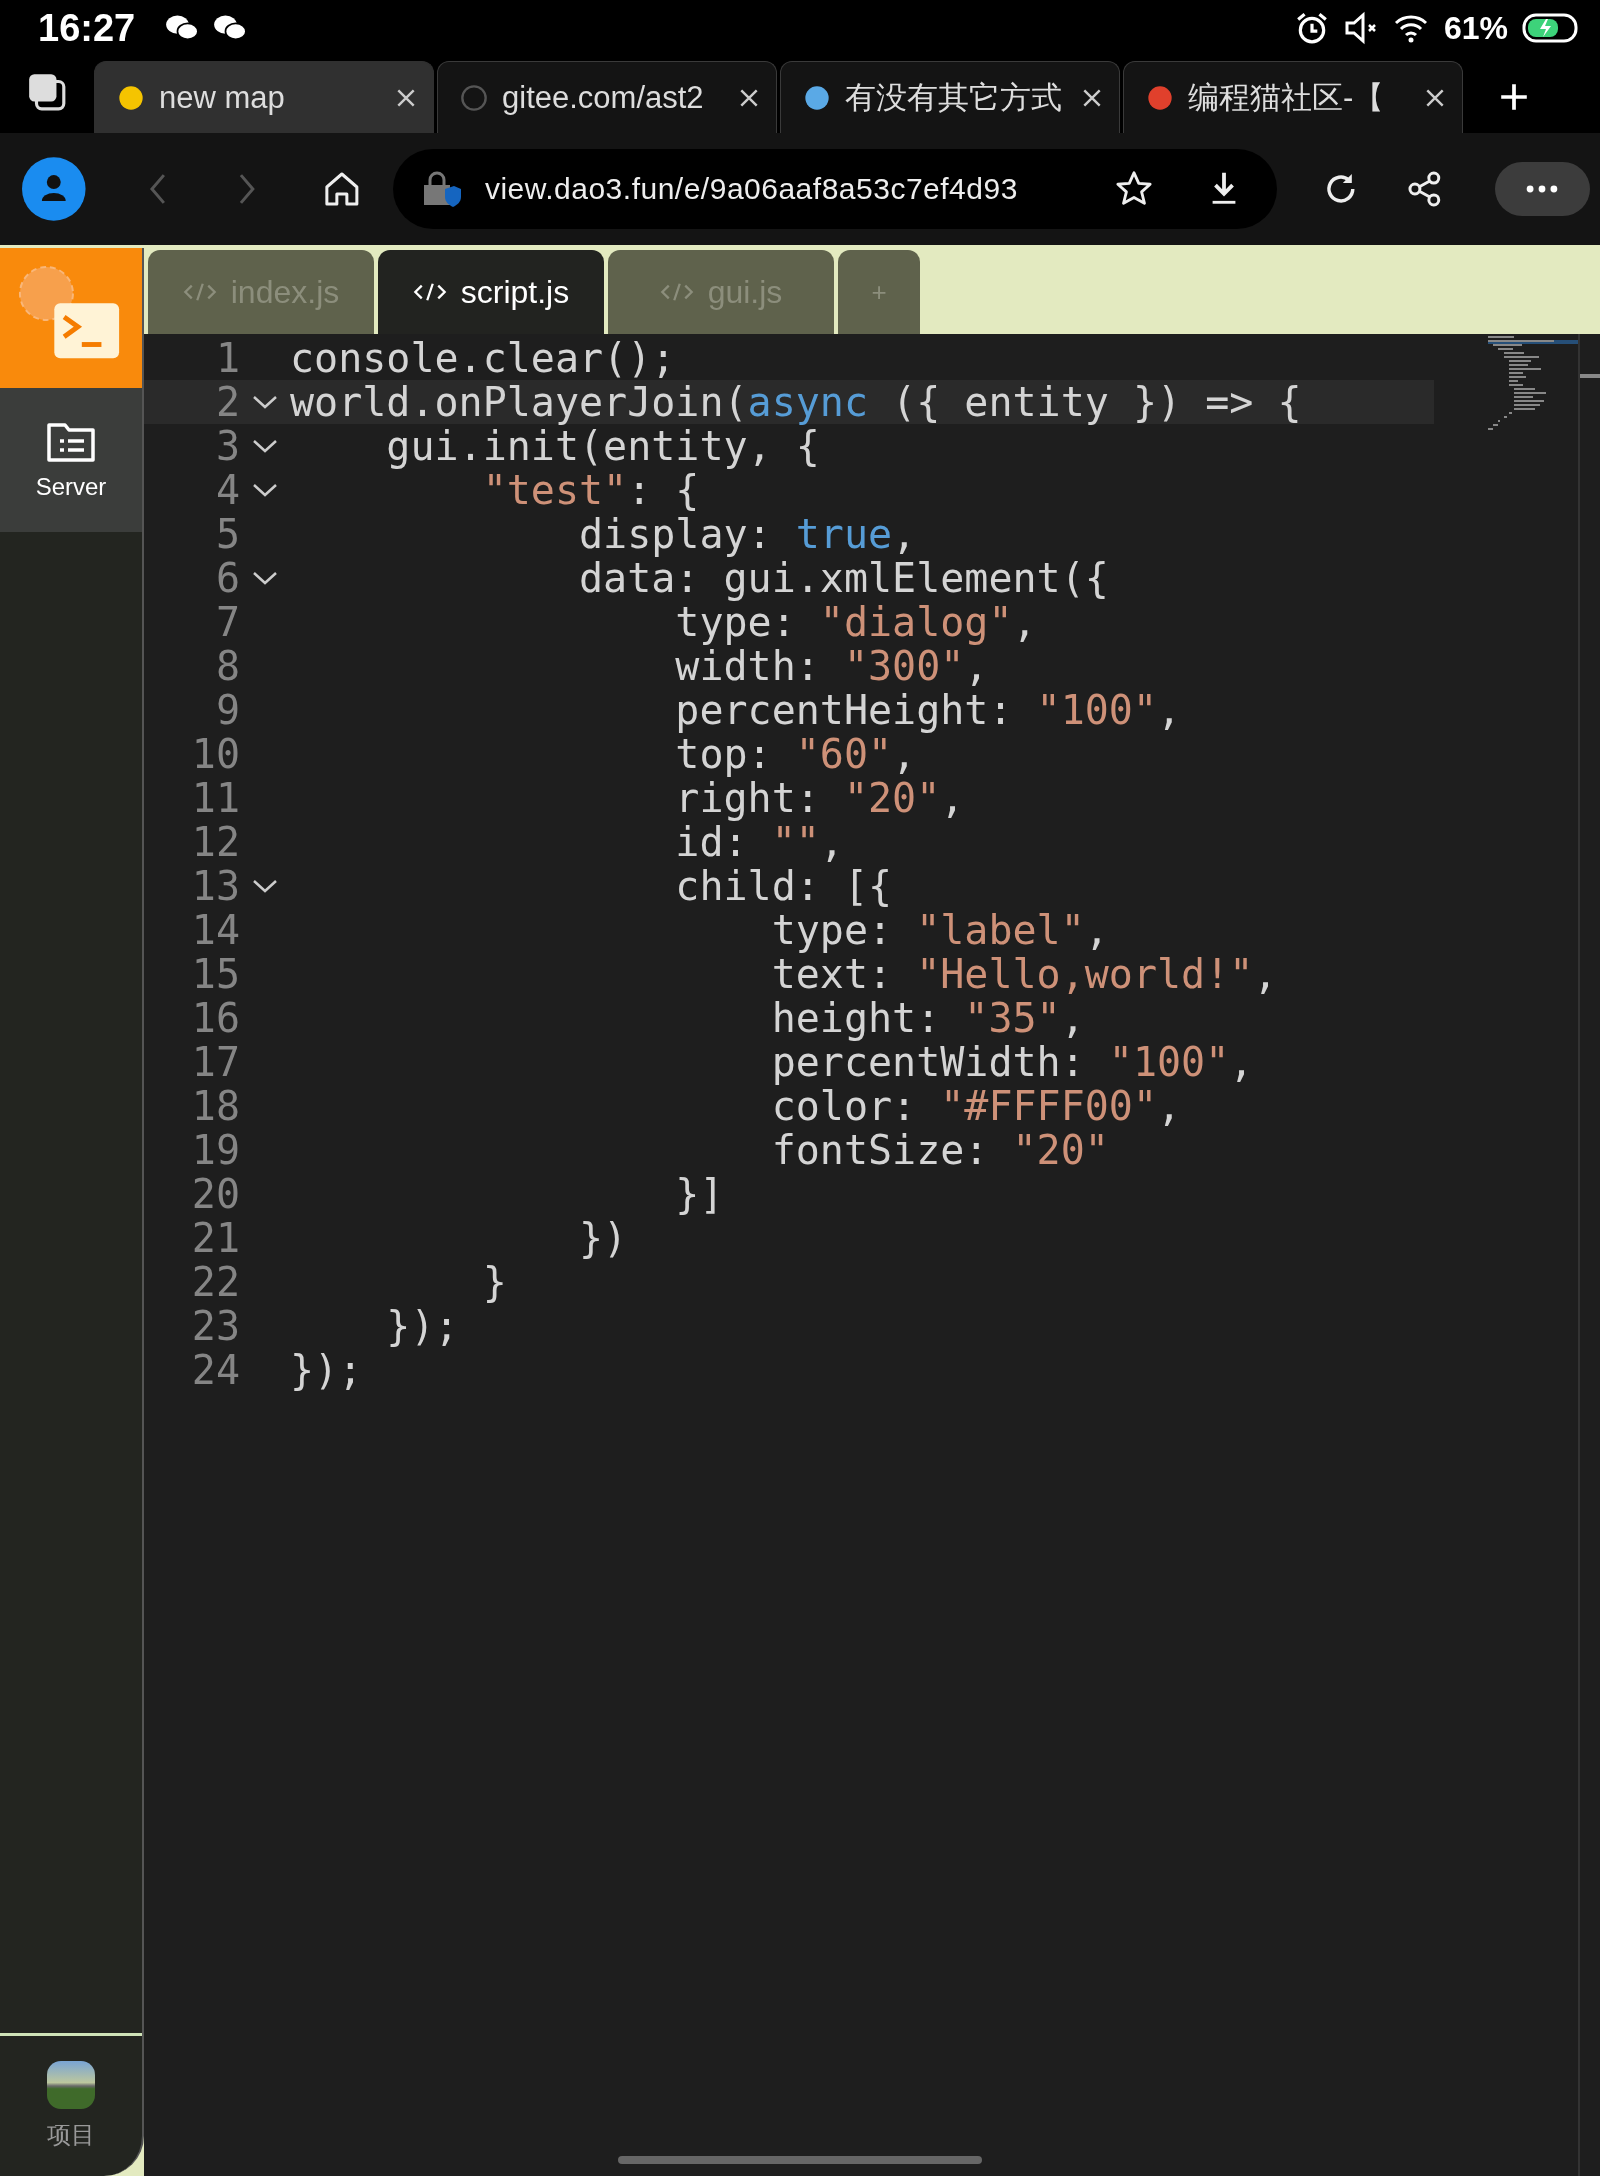 This screenshot has height=2176, width=1600. Describe the element at coordinates (950, 97) in the screenshot. I see `browser-tab: 有没有其它方式` at that location.